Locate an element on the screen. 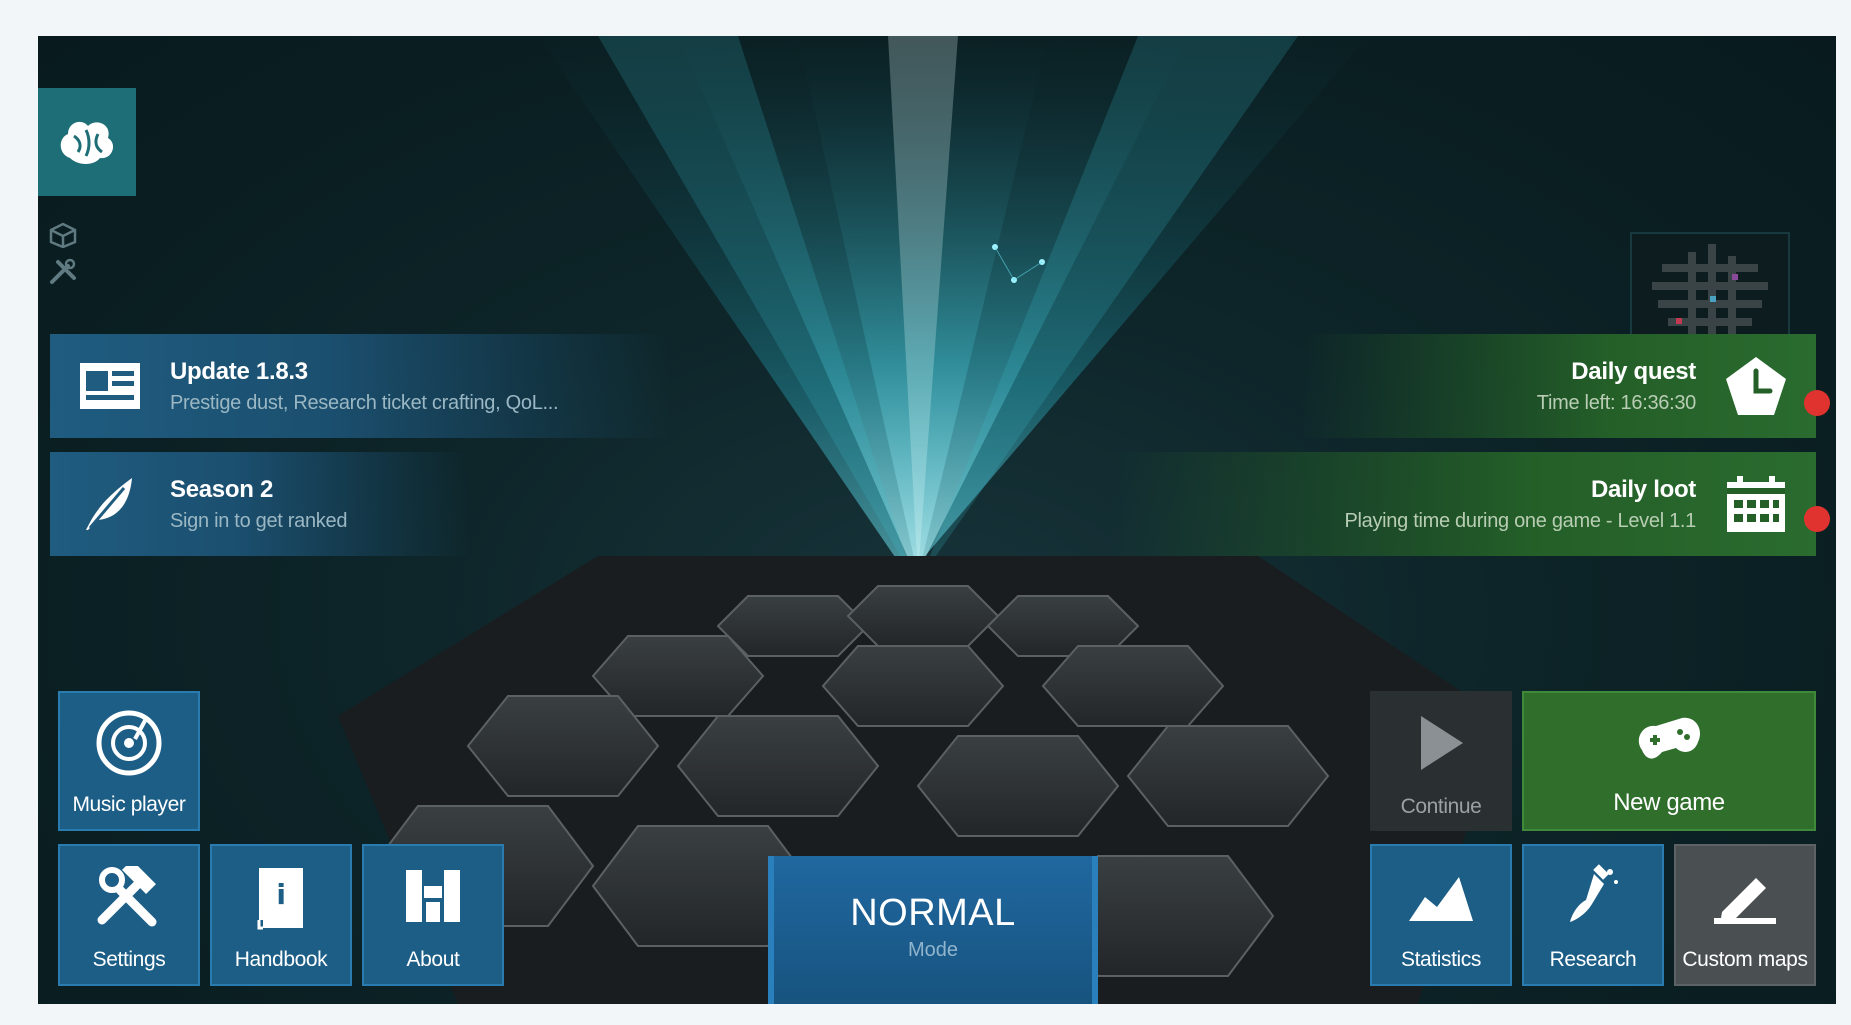 This screenshot has height=1025, width=1851. continue-button: Continue is located at coordinates (1441, 761).